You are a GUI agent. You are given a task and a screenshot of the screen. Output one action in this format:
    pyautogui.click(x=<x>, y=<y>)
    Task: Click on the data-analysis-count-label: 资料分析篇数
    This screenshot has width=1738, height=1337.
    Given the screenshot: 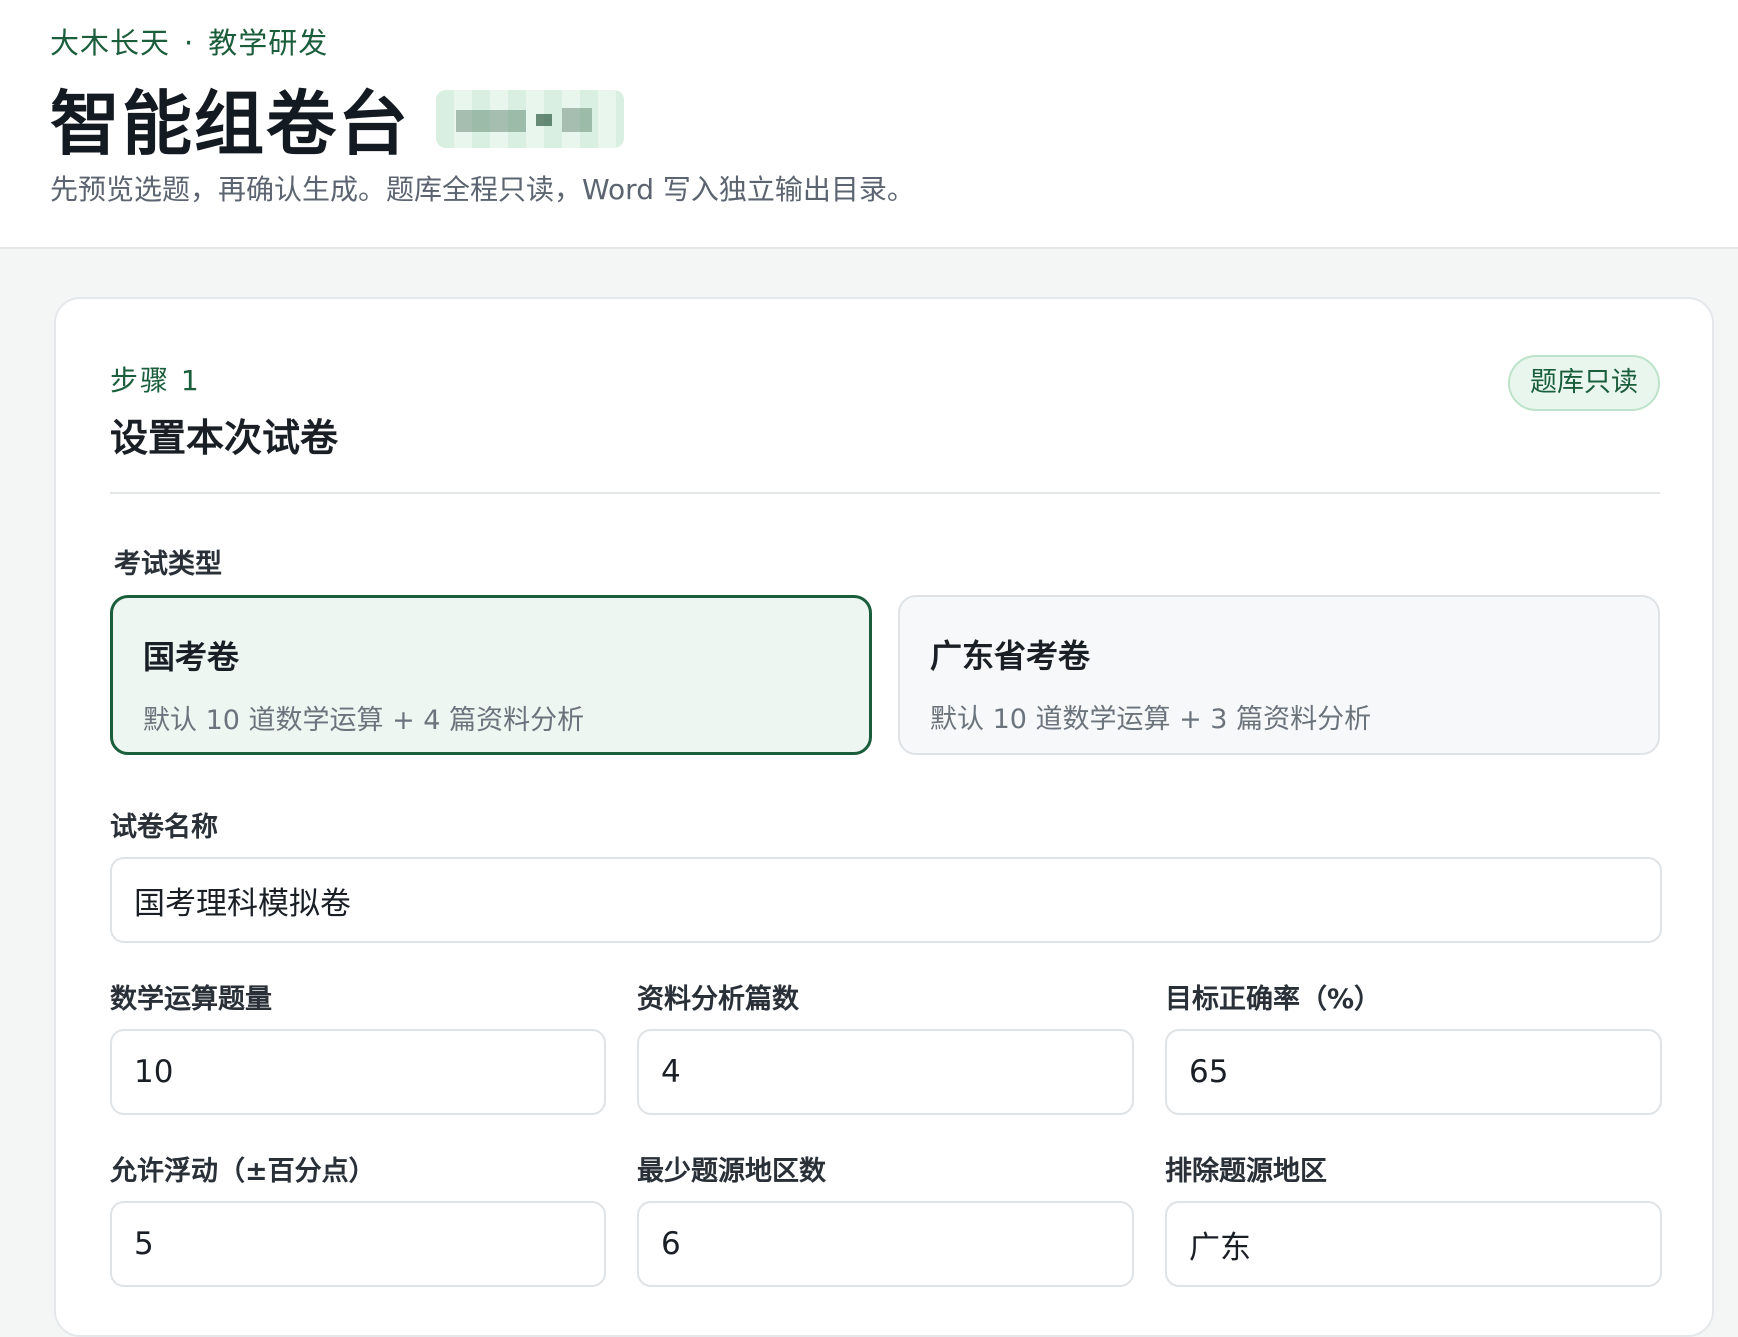 What is the action you would take?
    pyautogui.click(x=718, y=999)
    